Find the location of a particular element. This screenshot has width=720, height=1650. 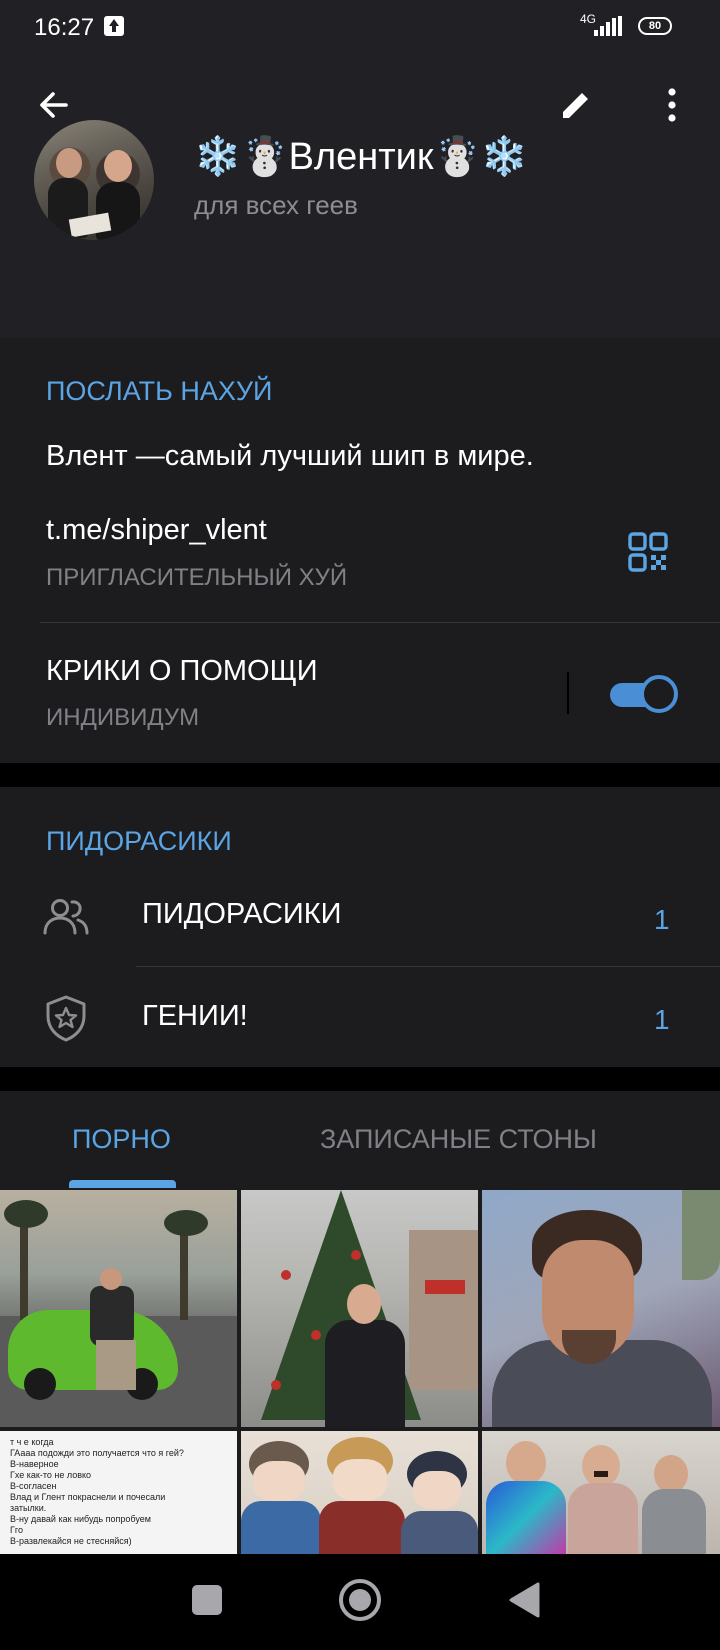

active-tab-indicator is located at coordinates (122, 1184).